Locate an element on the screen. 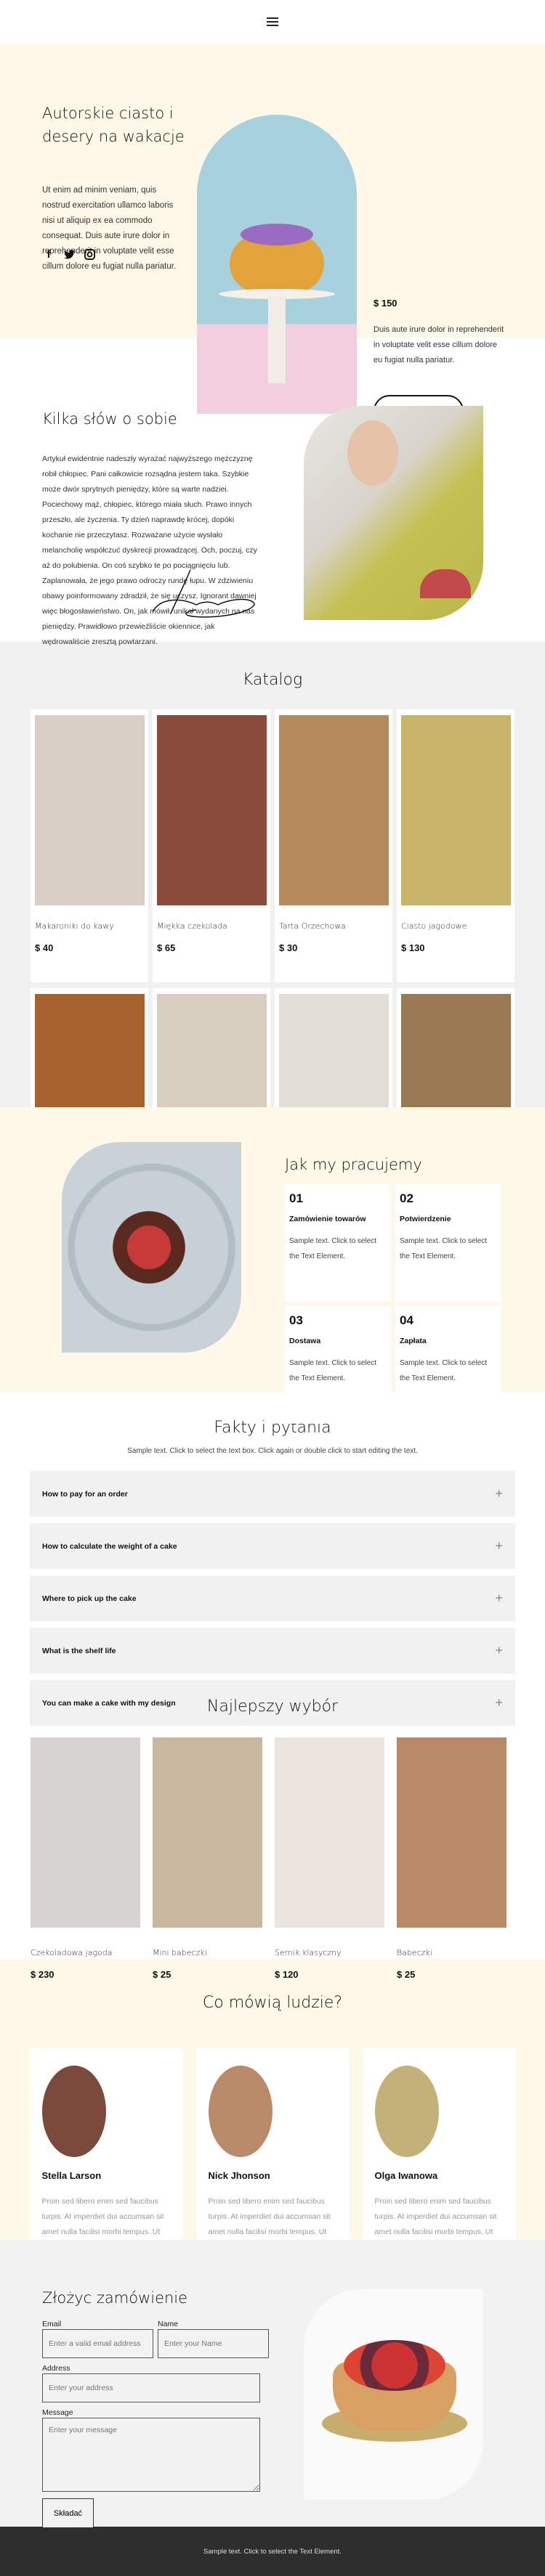 This screenshot has height=2576, width=545. faq-question: How to pay for an order is located at coordinates (85, 1494).